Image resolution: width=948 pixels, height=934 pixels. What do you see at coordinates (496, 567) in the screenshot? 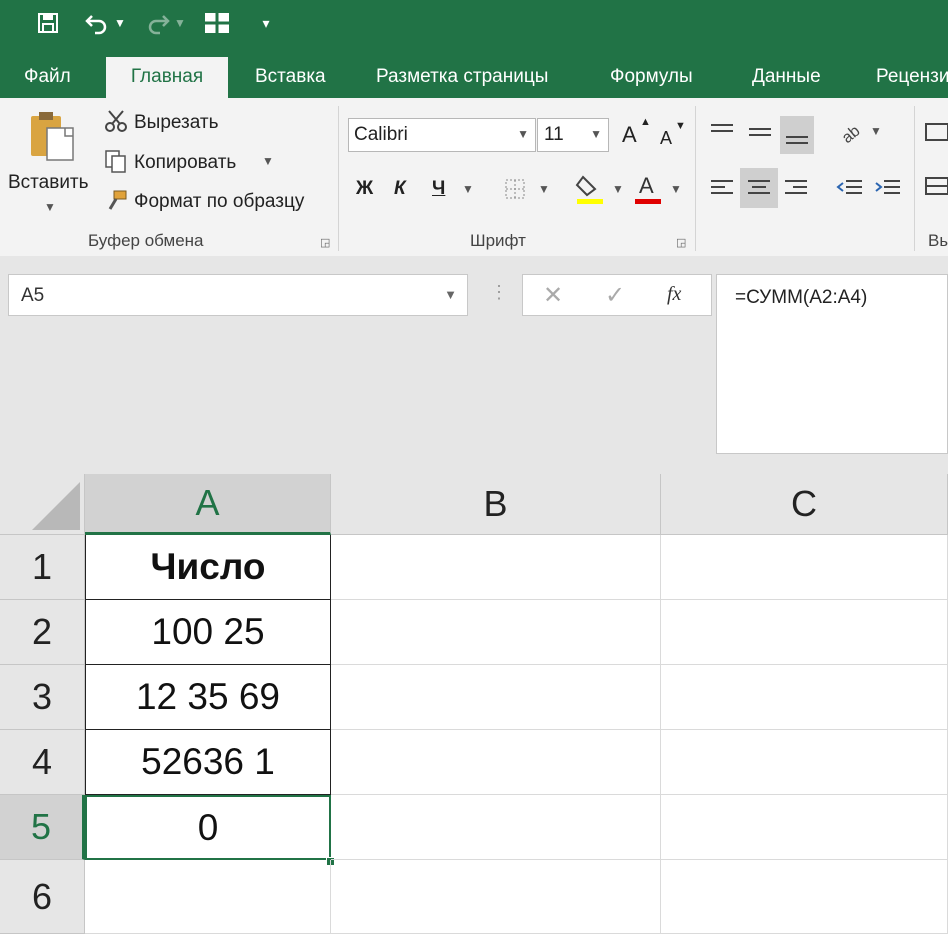
I see `cell-b1` at bounding box center [496, 567].